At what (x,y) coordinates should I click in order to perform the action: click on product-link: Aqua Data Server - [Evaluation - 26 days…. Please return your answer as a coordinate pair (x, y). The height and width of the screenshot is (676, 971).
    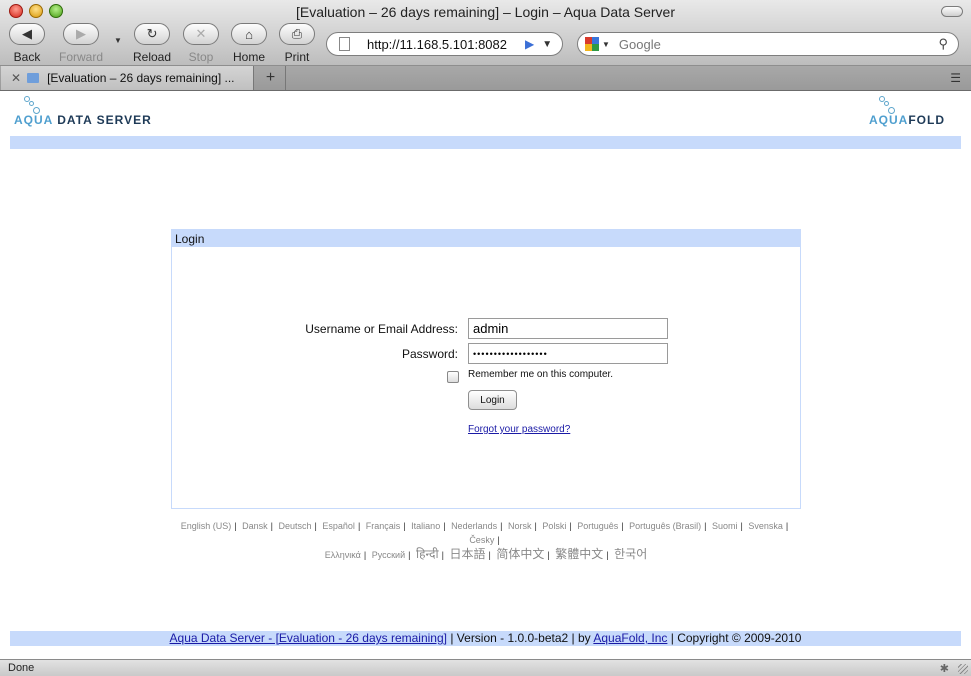
    Looking at the image, I should click on (308, 638).